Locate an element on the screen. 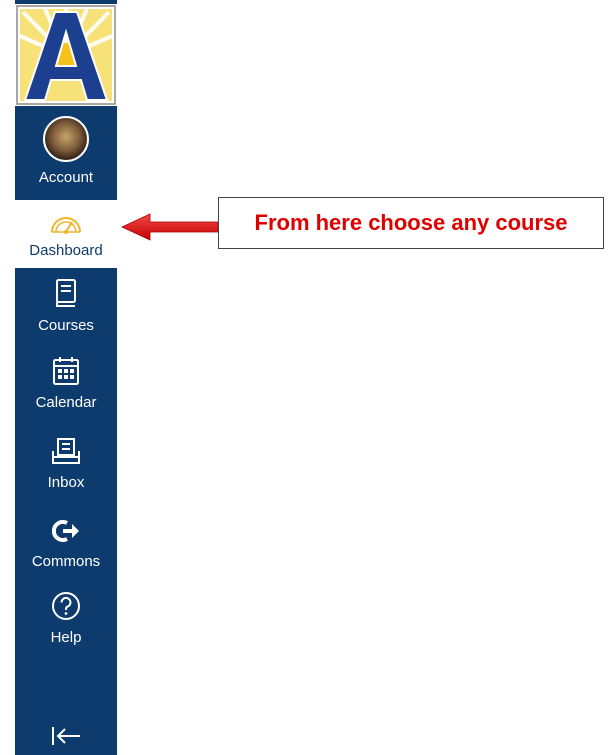  nav-label-calendar: Calendar is located at coordinates (66, 402).